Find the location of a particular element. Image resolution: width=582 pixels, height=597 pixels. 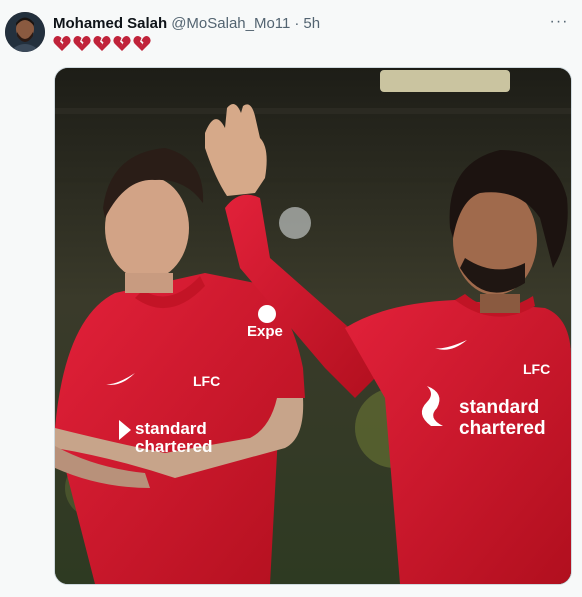

tweet-header: Mohamed Salah @MoSalah_Mo11 · 5h is located at coordinates (186, 23).